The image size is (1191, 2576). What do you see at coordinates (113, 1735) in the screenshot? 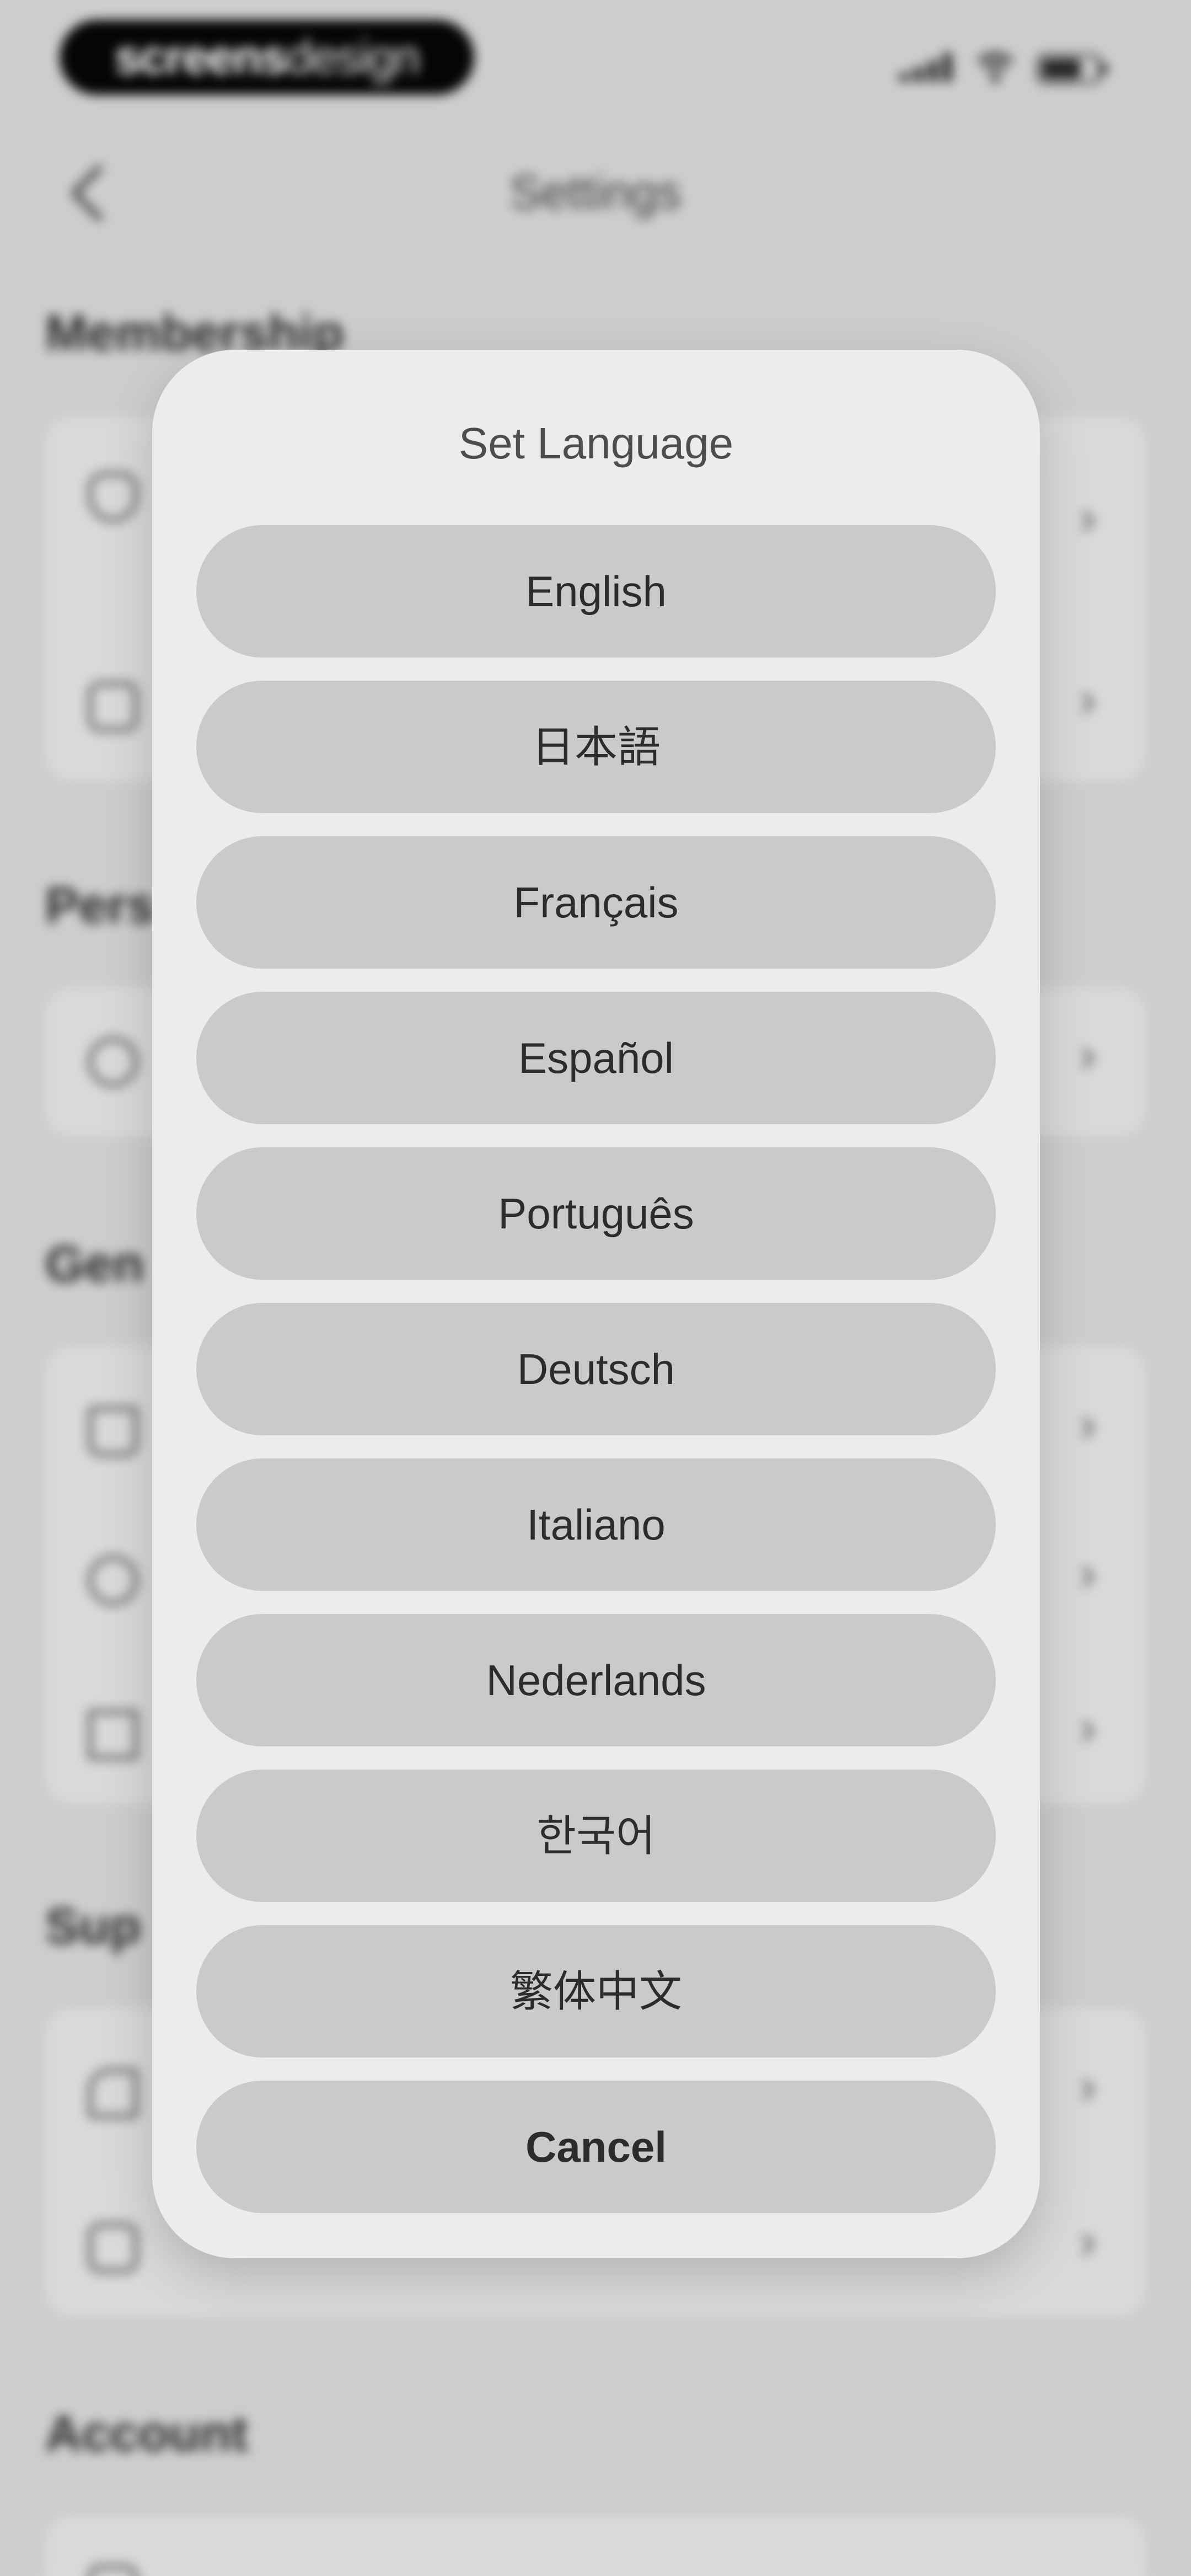
I see `grid-icon` at bounding box center [113, 1735].